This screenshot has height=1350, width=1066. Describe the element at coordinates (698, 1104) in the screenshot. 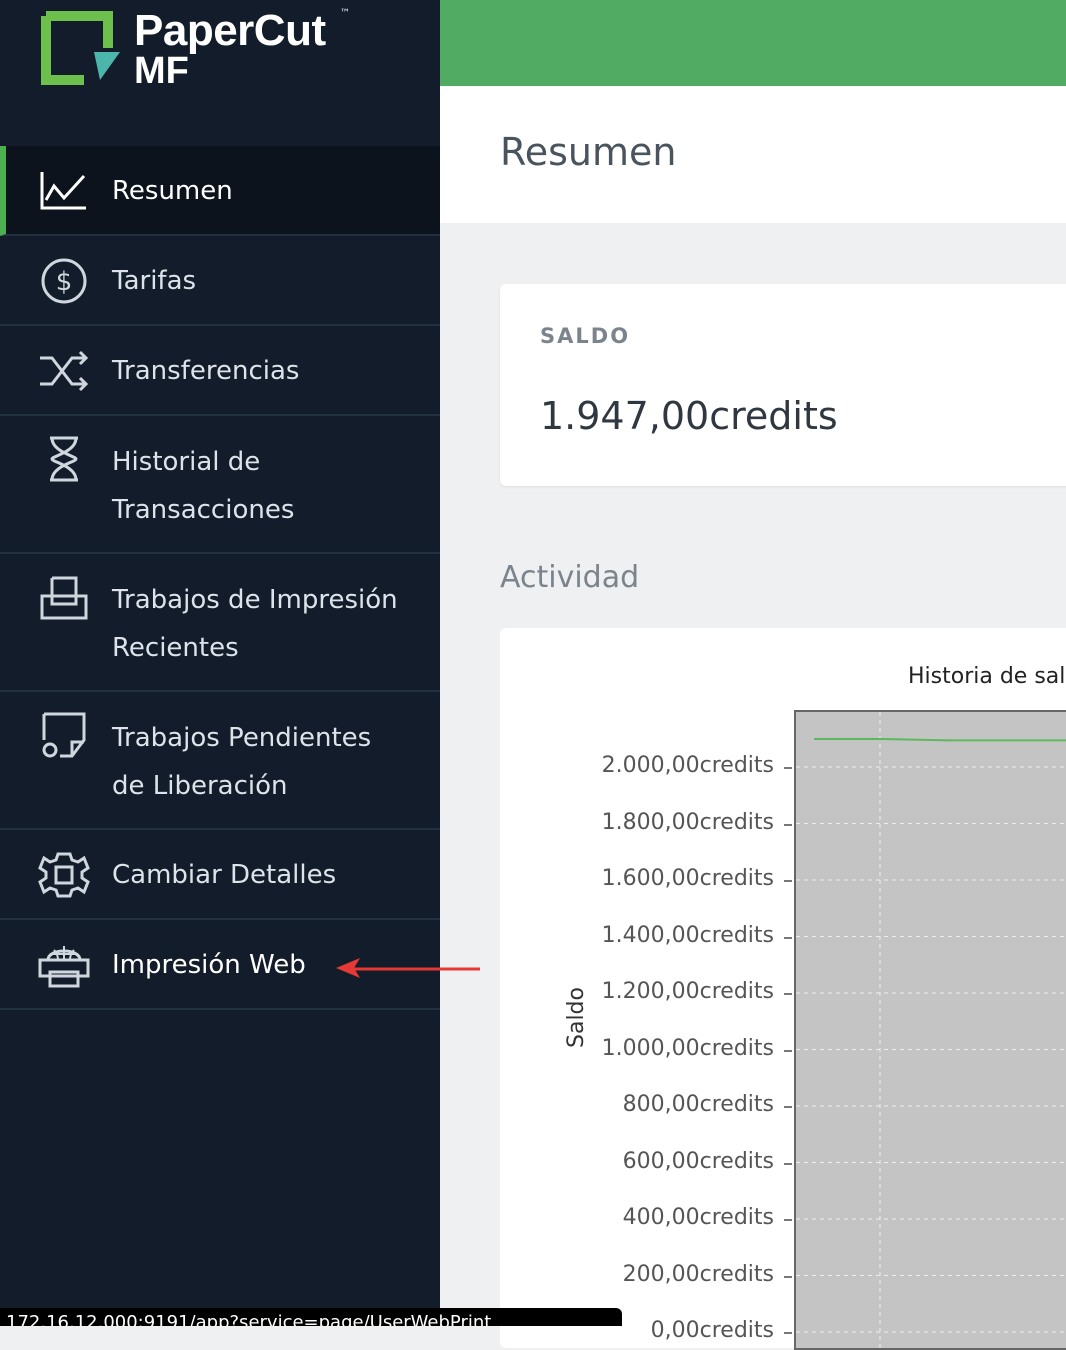

I see `chart-y-tick-label: 800,00credits` at that location.